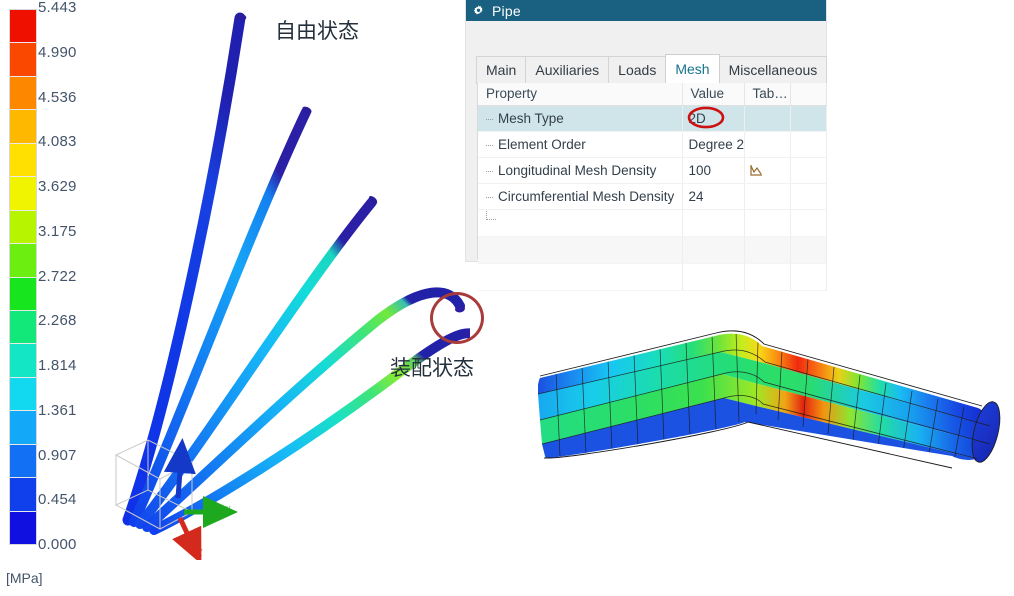 Image resolution: width=1014 pixels, height=596 pixels. Describe the element at coordinates (646, 10) in the screenshot. I see `dialog-titlebar: Pipe` at that location.